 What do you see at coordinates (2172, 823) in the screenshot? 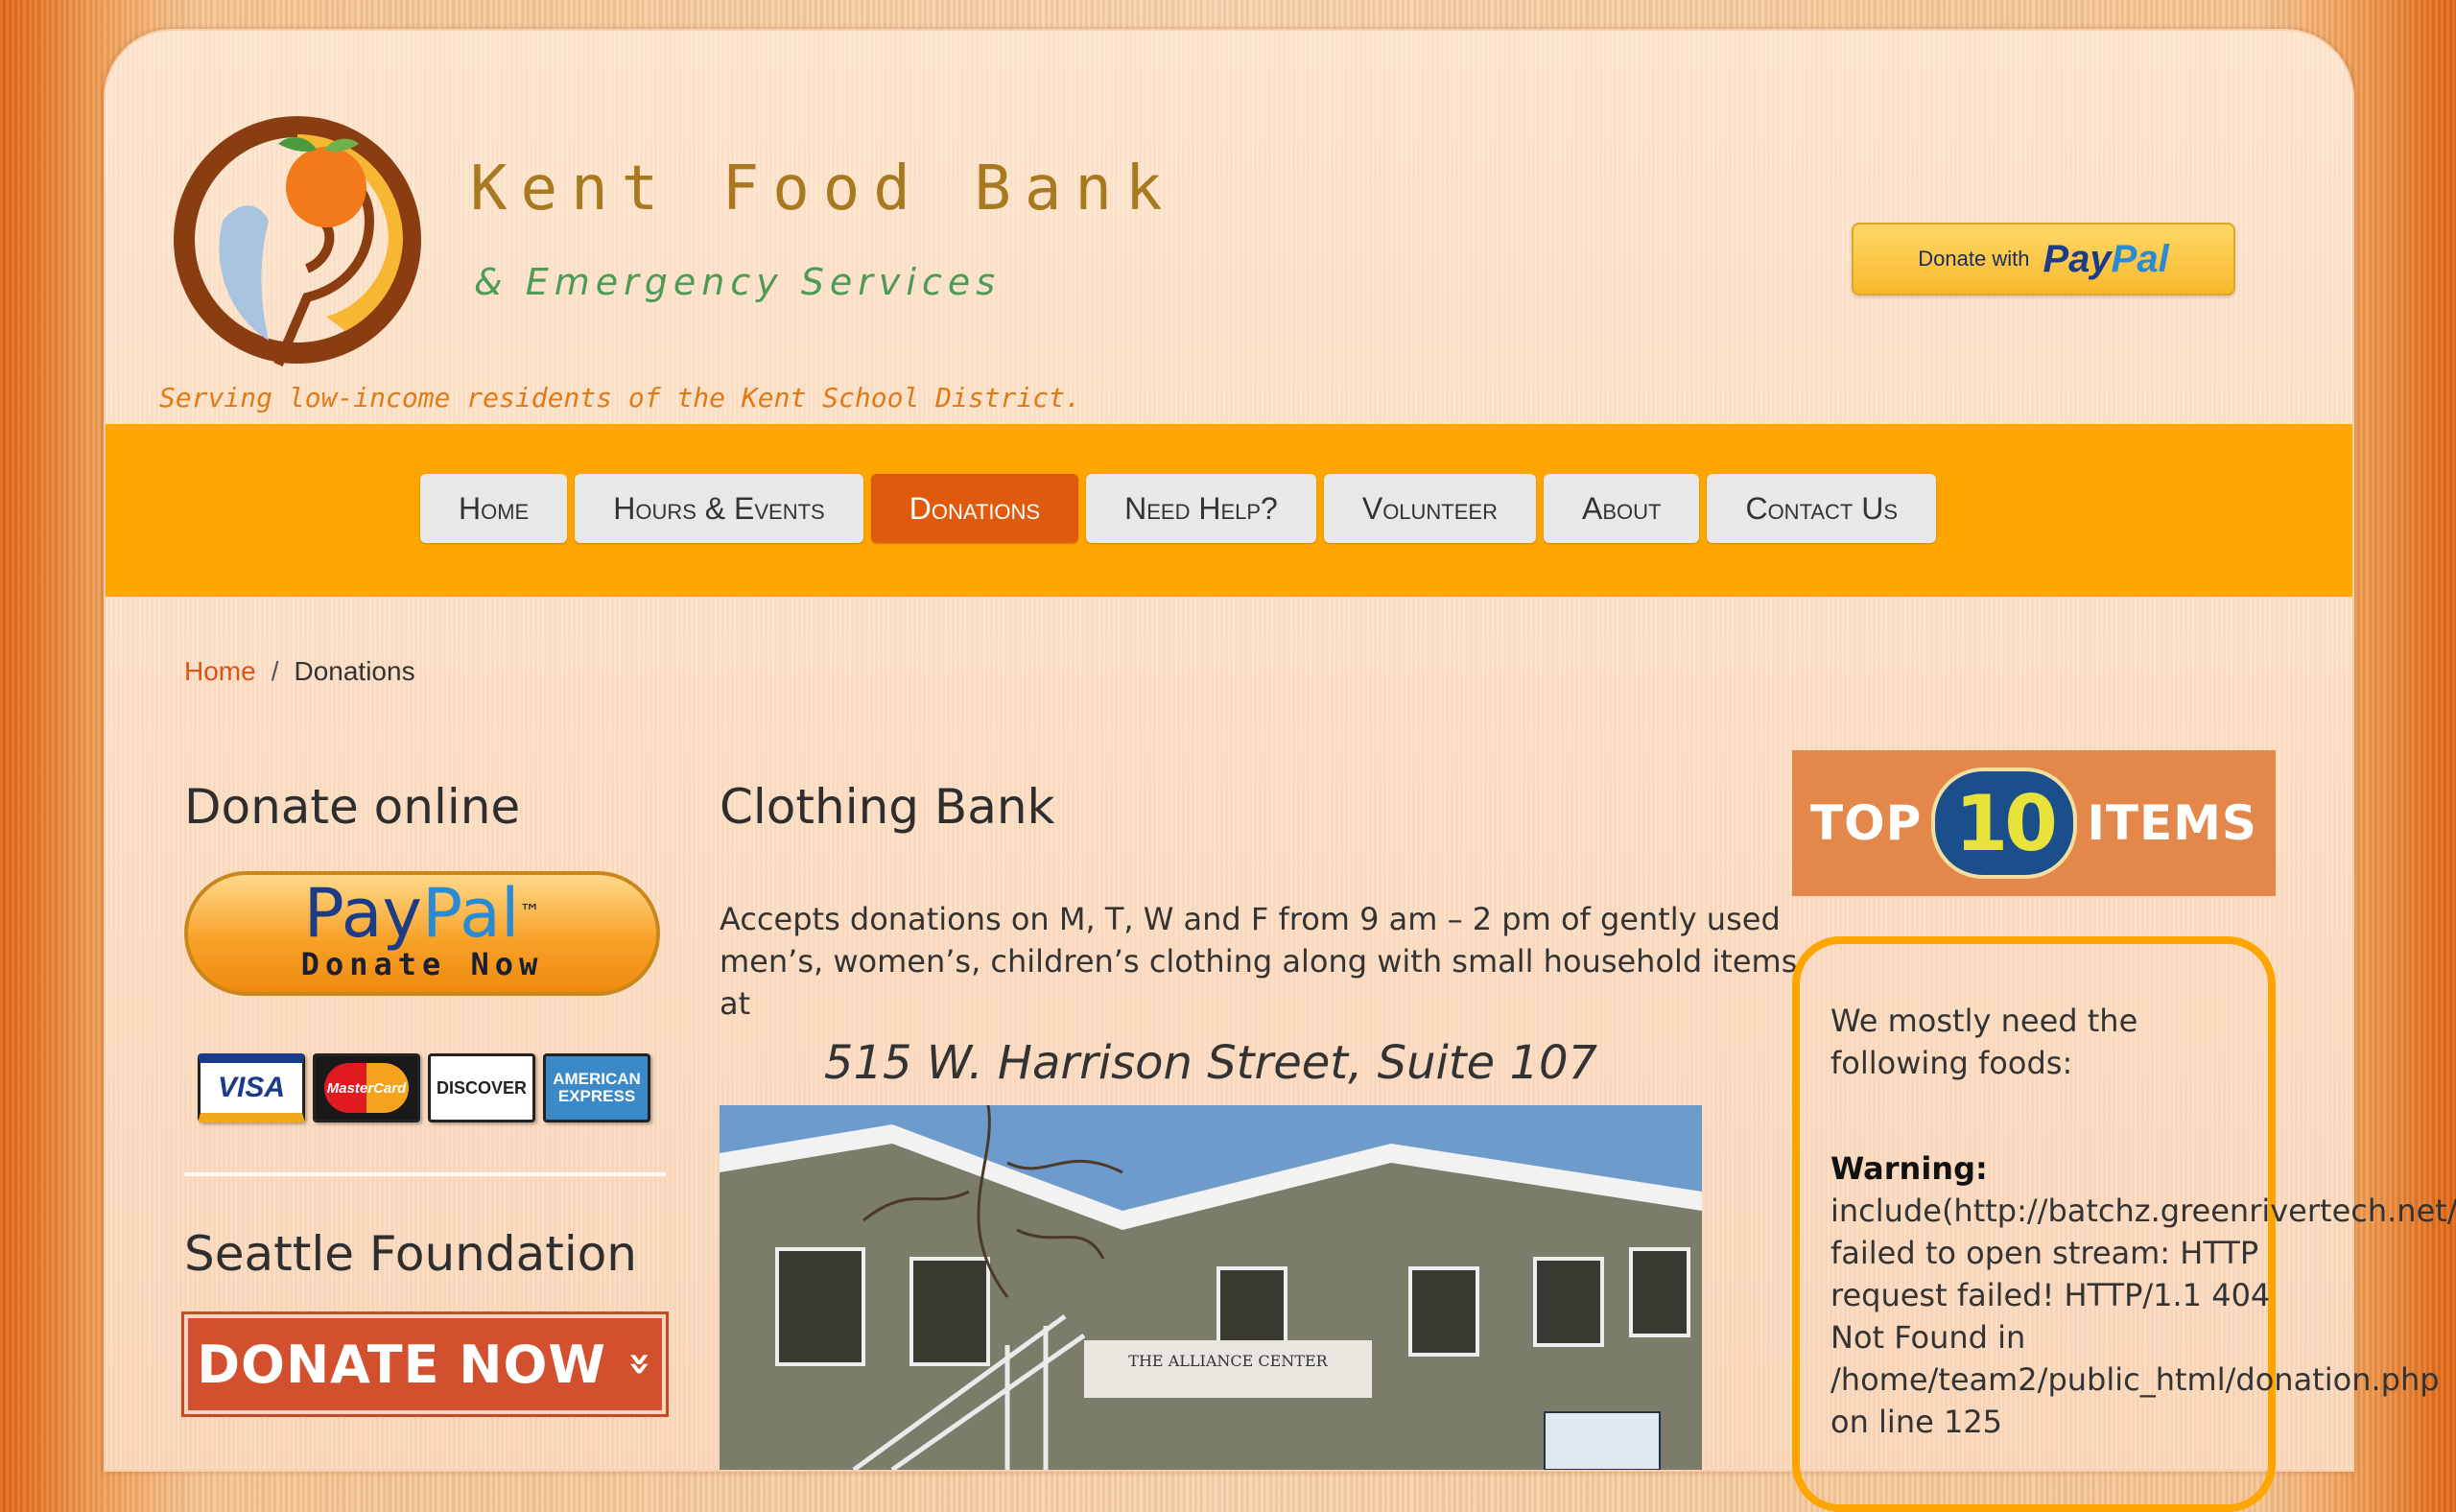
I see `top10-right-text: ITEMS` at bounding box center [2172, 823].